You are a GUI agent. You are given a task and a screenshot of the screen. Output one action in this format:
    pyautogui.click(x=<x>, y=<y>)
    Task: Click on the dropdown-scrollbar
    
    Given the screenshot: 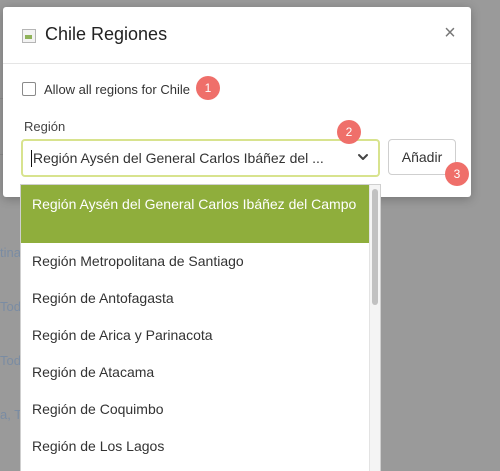 What is the action you would take?
    pyautogui.click(x=374, y=328)
    